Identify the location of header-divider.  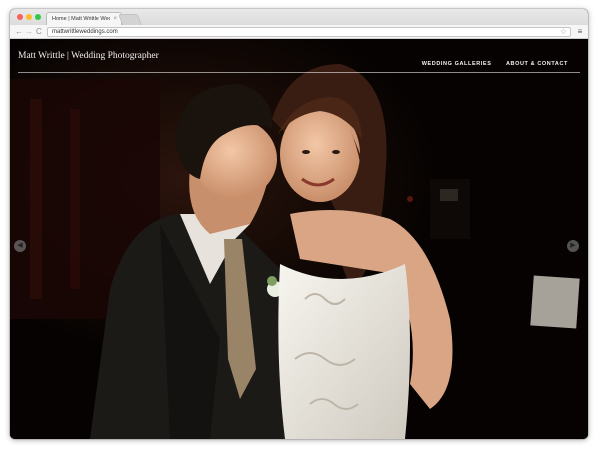
(299, 72).